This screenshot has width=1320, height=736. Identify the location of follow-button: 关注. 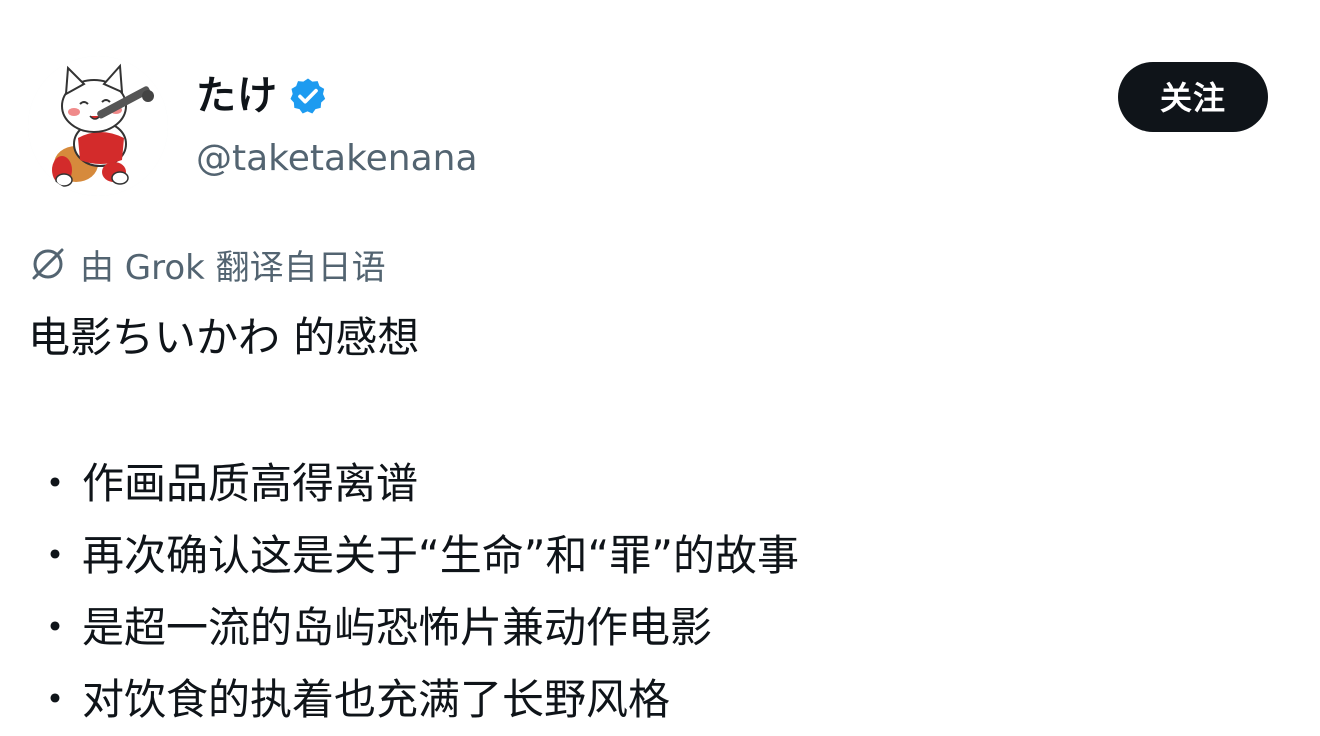
(1193, 97).